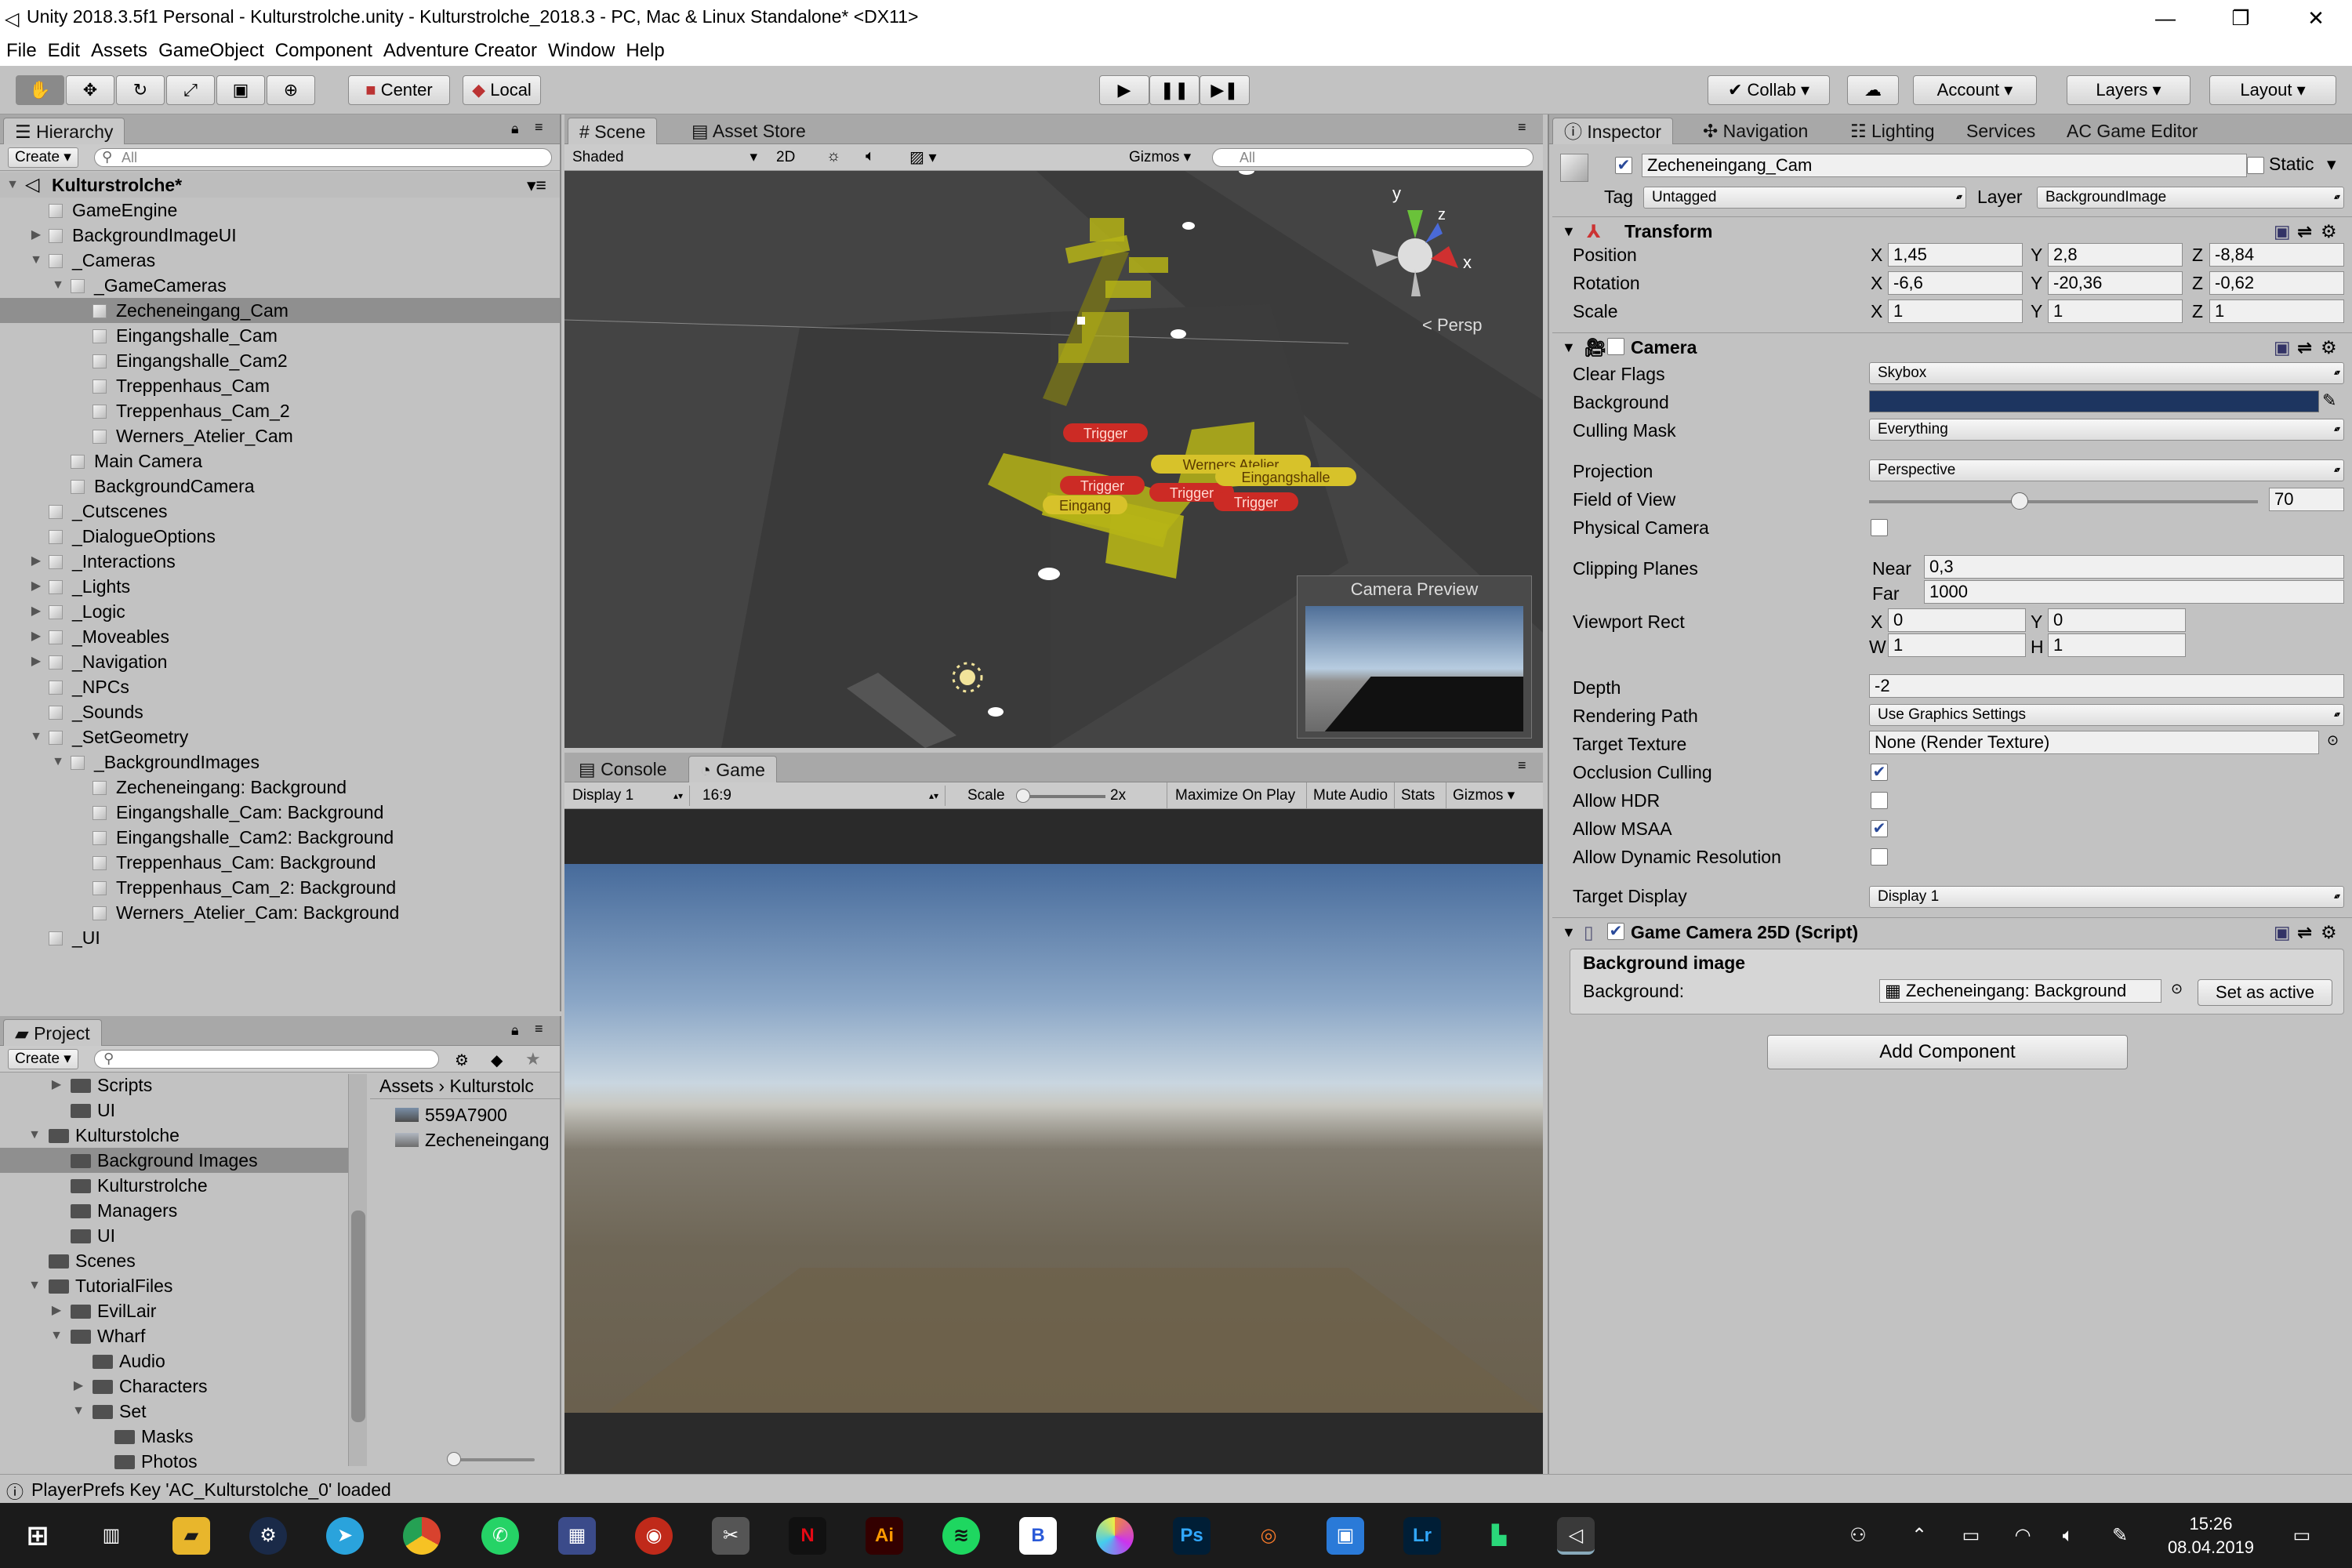 The width and height of the screenshot is (2352, 1568). What do you see at coordinates (2115, 255) in the screenshot?
I see `position-y-field: 2,8` at bounding box center [2115, 255].